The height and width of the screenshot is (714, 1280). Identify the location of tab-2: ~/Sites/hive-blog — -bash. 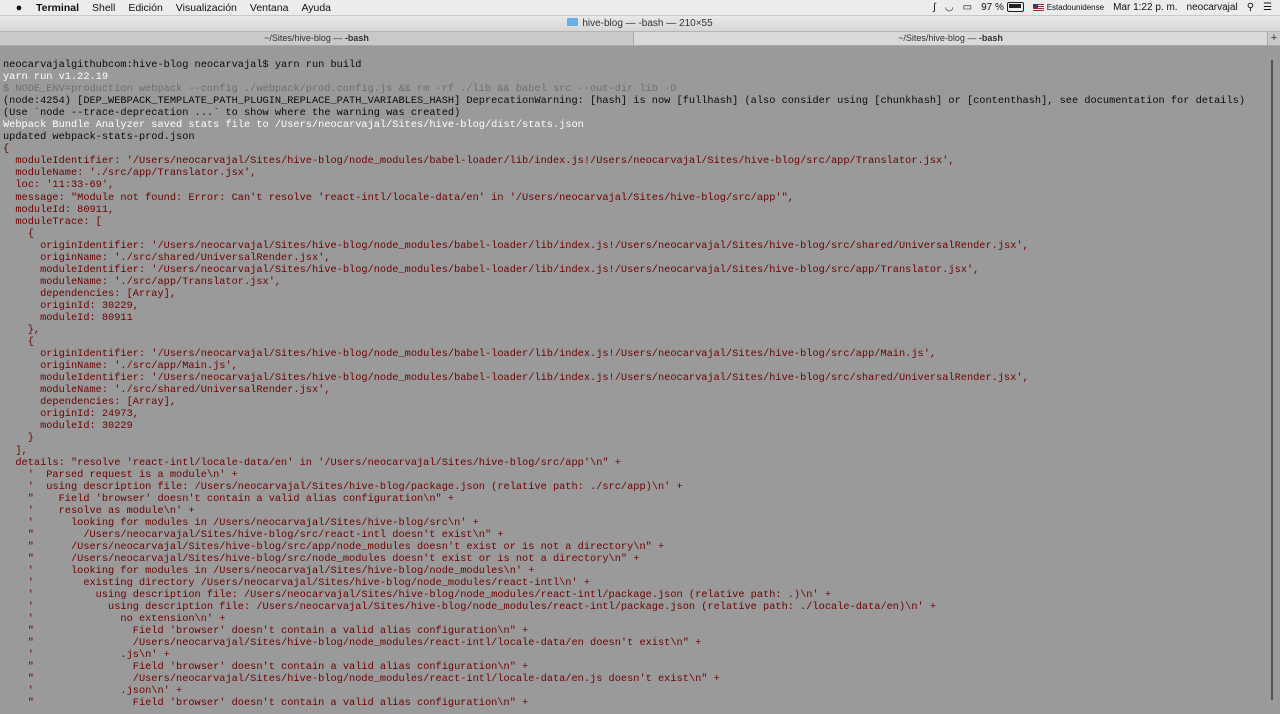
(951, 38).